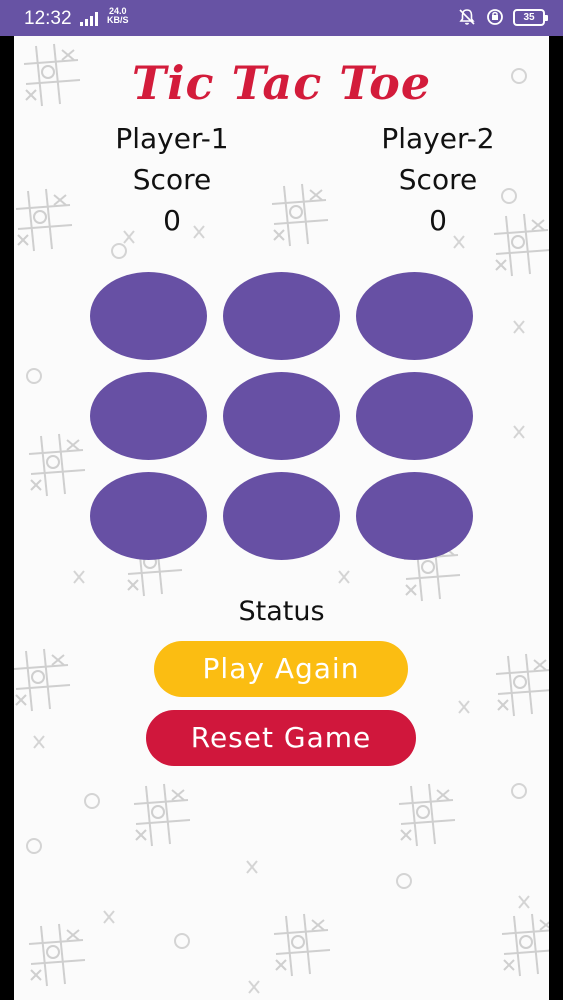 This screenshot has height=1000, width=563. I want to click on player1-score: 0, so click(172, 220).